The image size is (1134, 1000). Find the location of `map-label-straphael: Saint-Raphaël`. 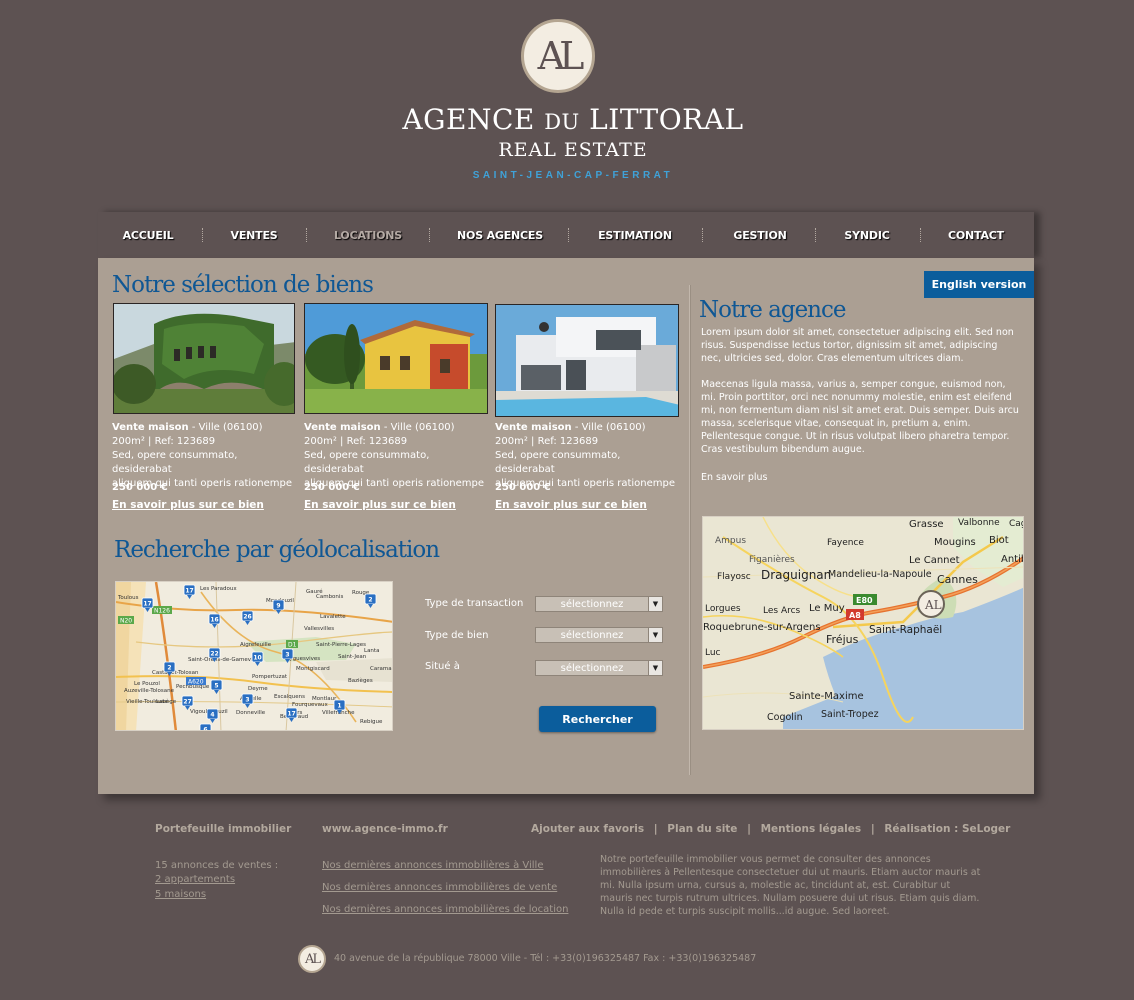

map-label-straphael: Saint-Raphaël is located at coordinates (905, 630).